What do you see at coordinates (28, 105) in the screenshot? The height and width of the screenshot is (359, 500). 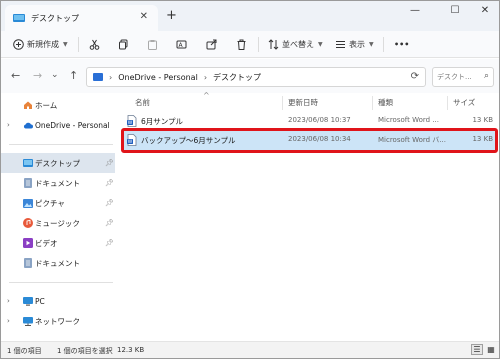 I see `home-icon` at bounding box center [28, 105].